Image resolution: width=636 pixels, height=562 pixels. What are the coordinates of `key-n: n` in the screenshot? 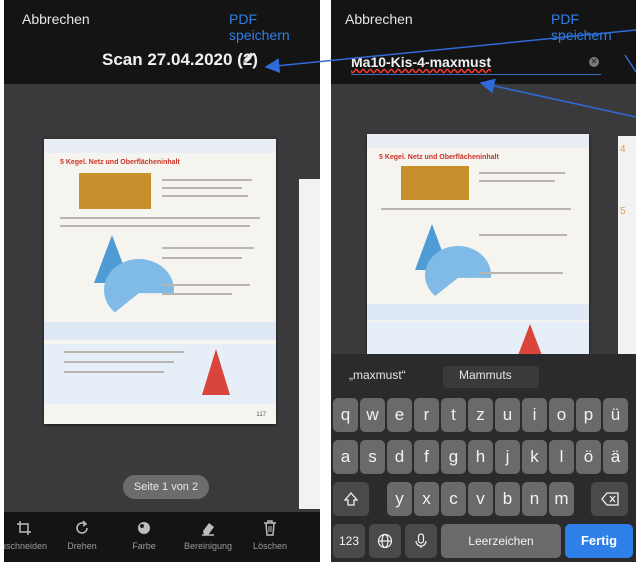 It's located at (534, 499).